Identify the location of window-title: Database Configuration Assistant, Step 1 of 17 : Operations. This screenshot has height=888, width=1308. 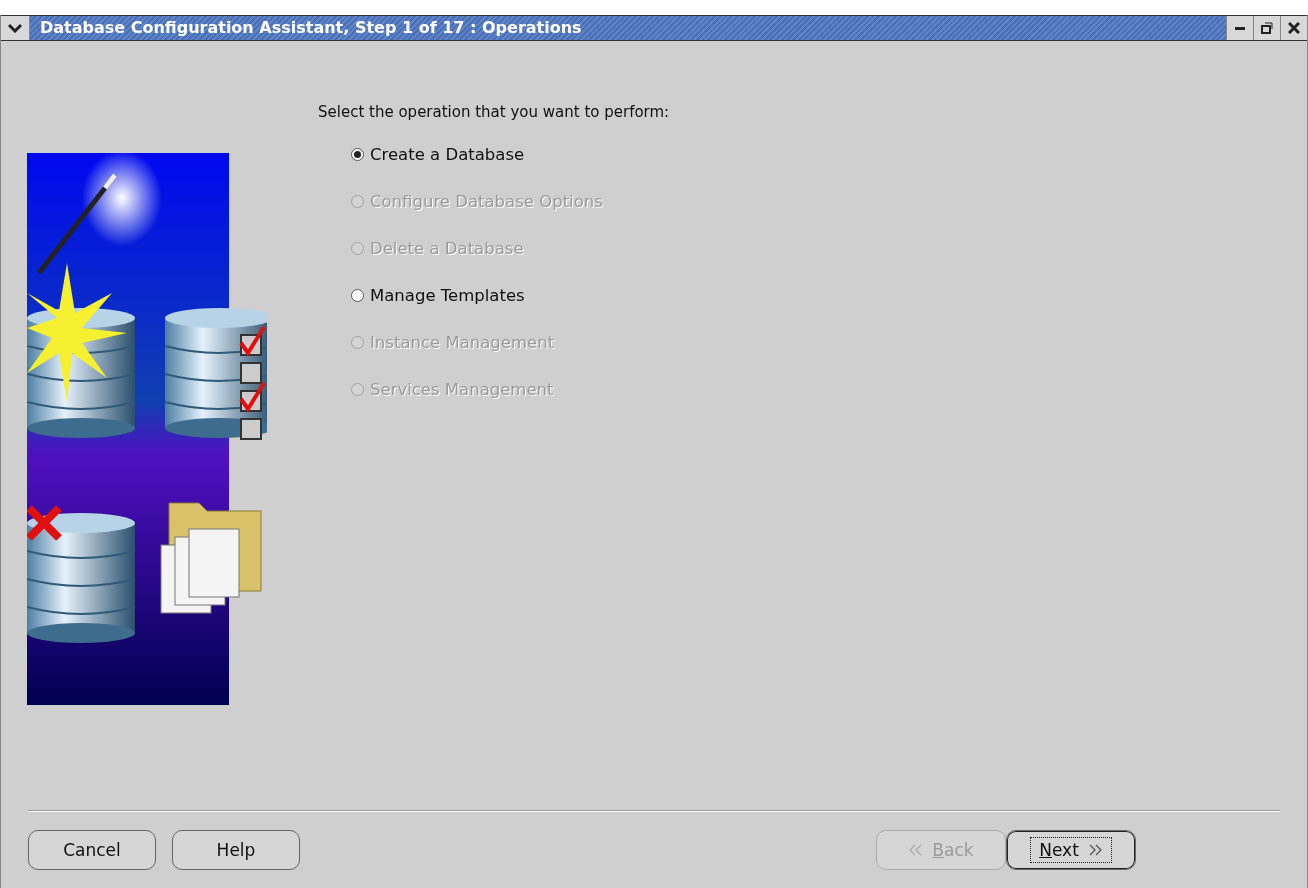
(311, 28).